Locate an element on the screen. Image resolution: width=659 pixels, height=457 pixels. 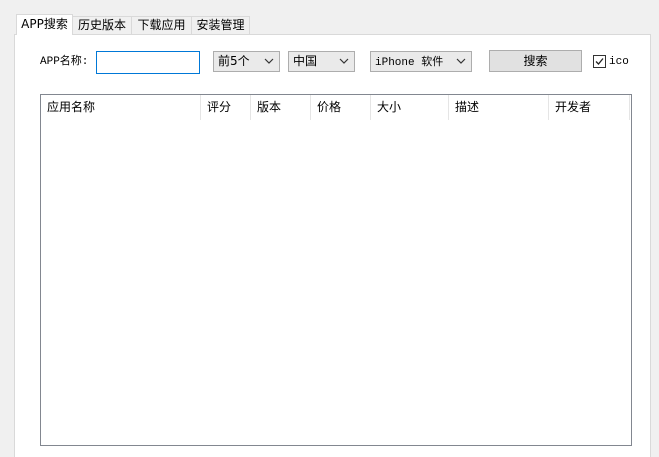
app-name-input is located at coordinates (148, 62).